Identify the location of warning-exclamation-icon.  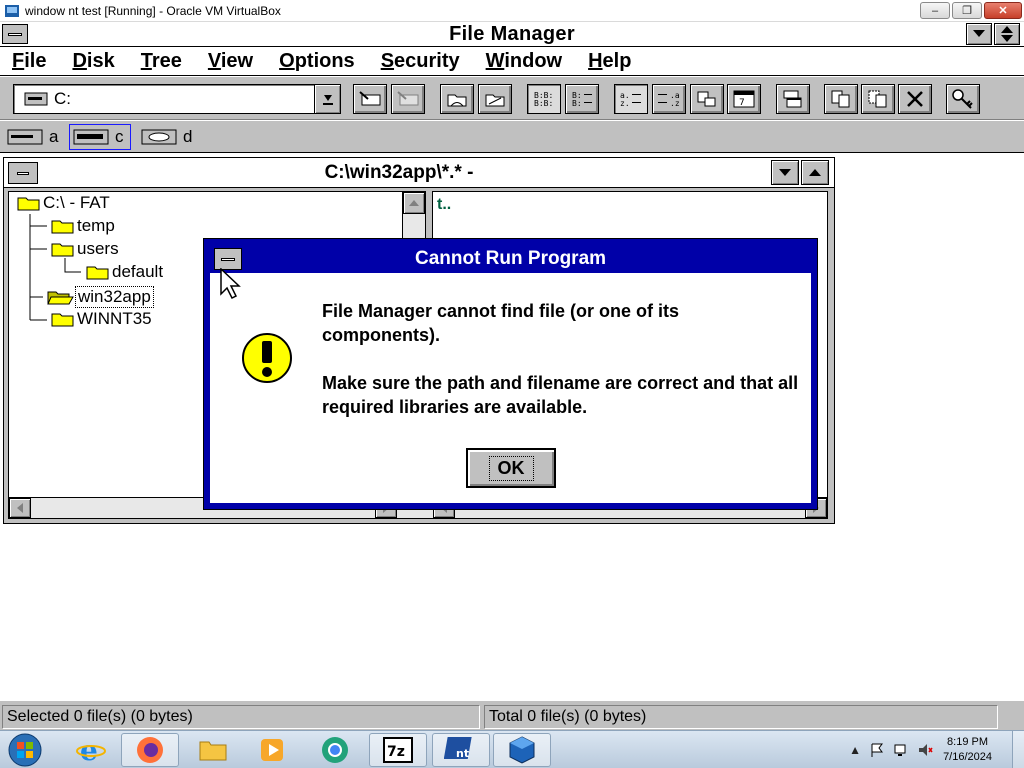
(267, 358).